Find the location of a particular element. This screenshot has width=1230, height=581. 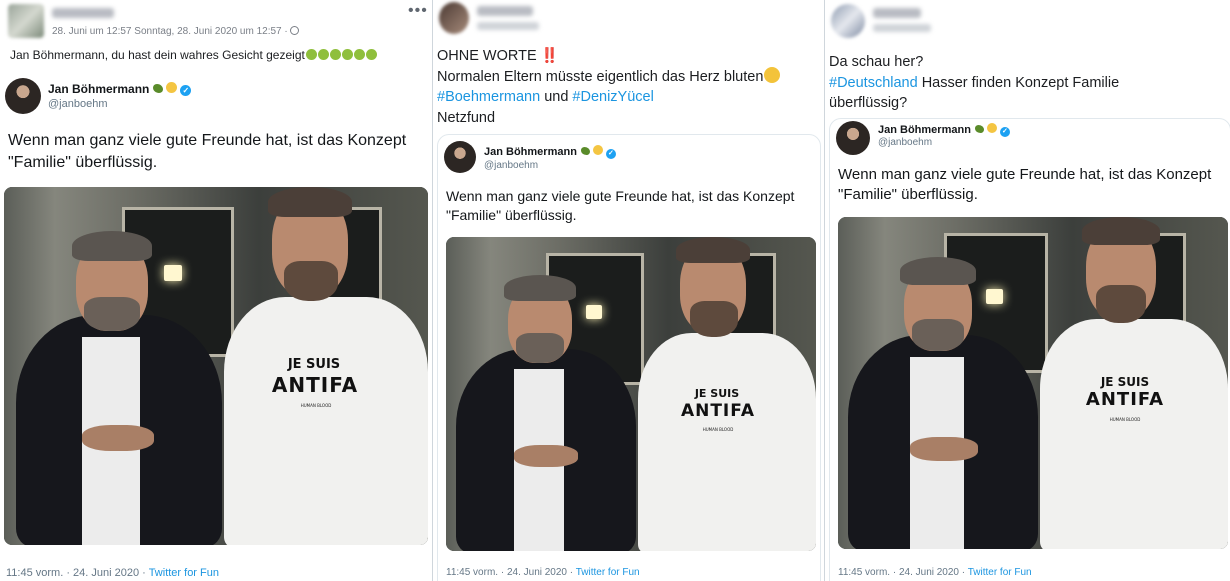

line2-rest: Hasser finden Konzept Familie is located at coordinates (1018, 82).